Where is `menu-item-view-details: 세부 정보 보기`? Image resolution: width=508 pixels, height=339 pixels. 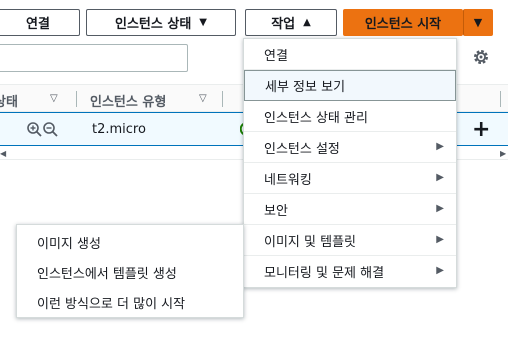
menu-item-view-details: 세부 정보 보기 is located at coordinates (350, 85).